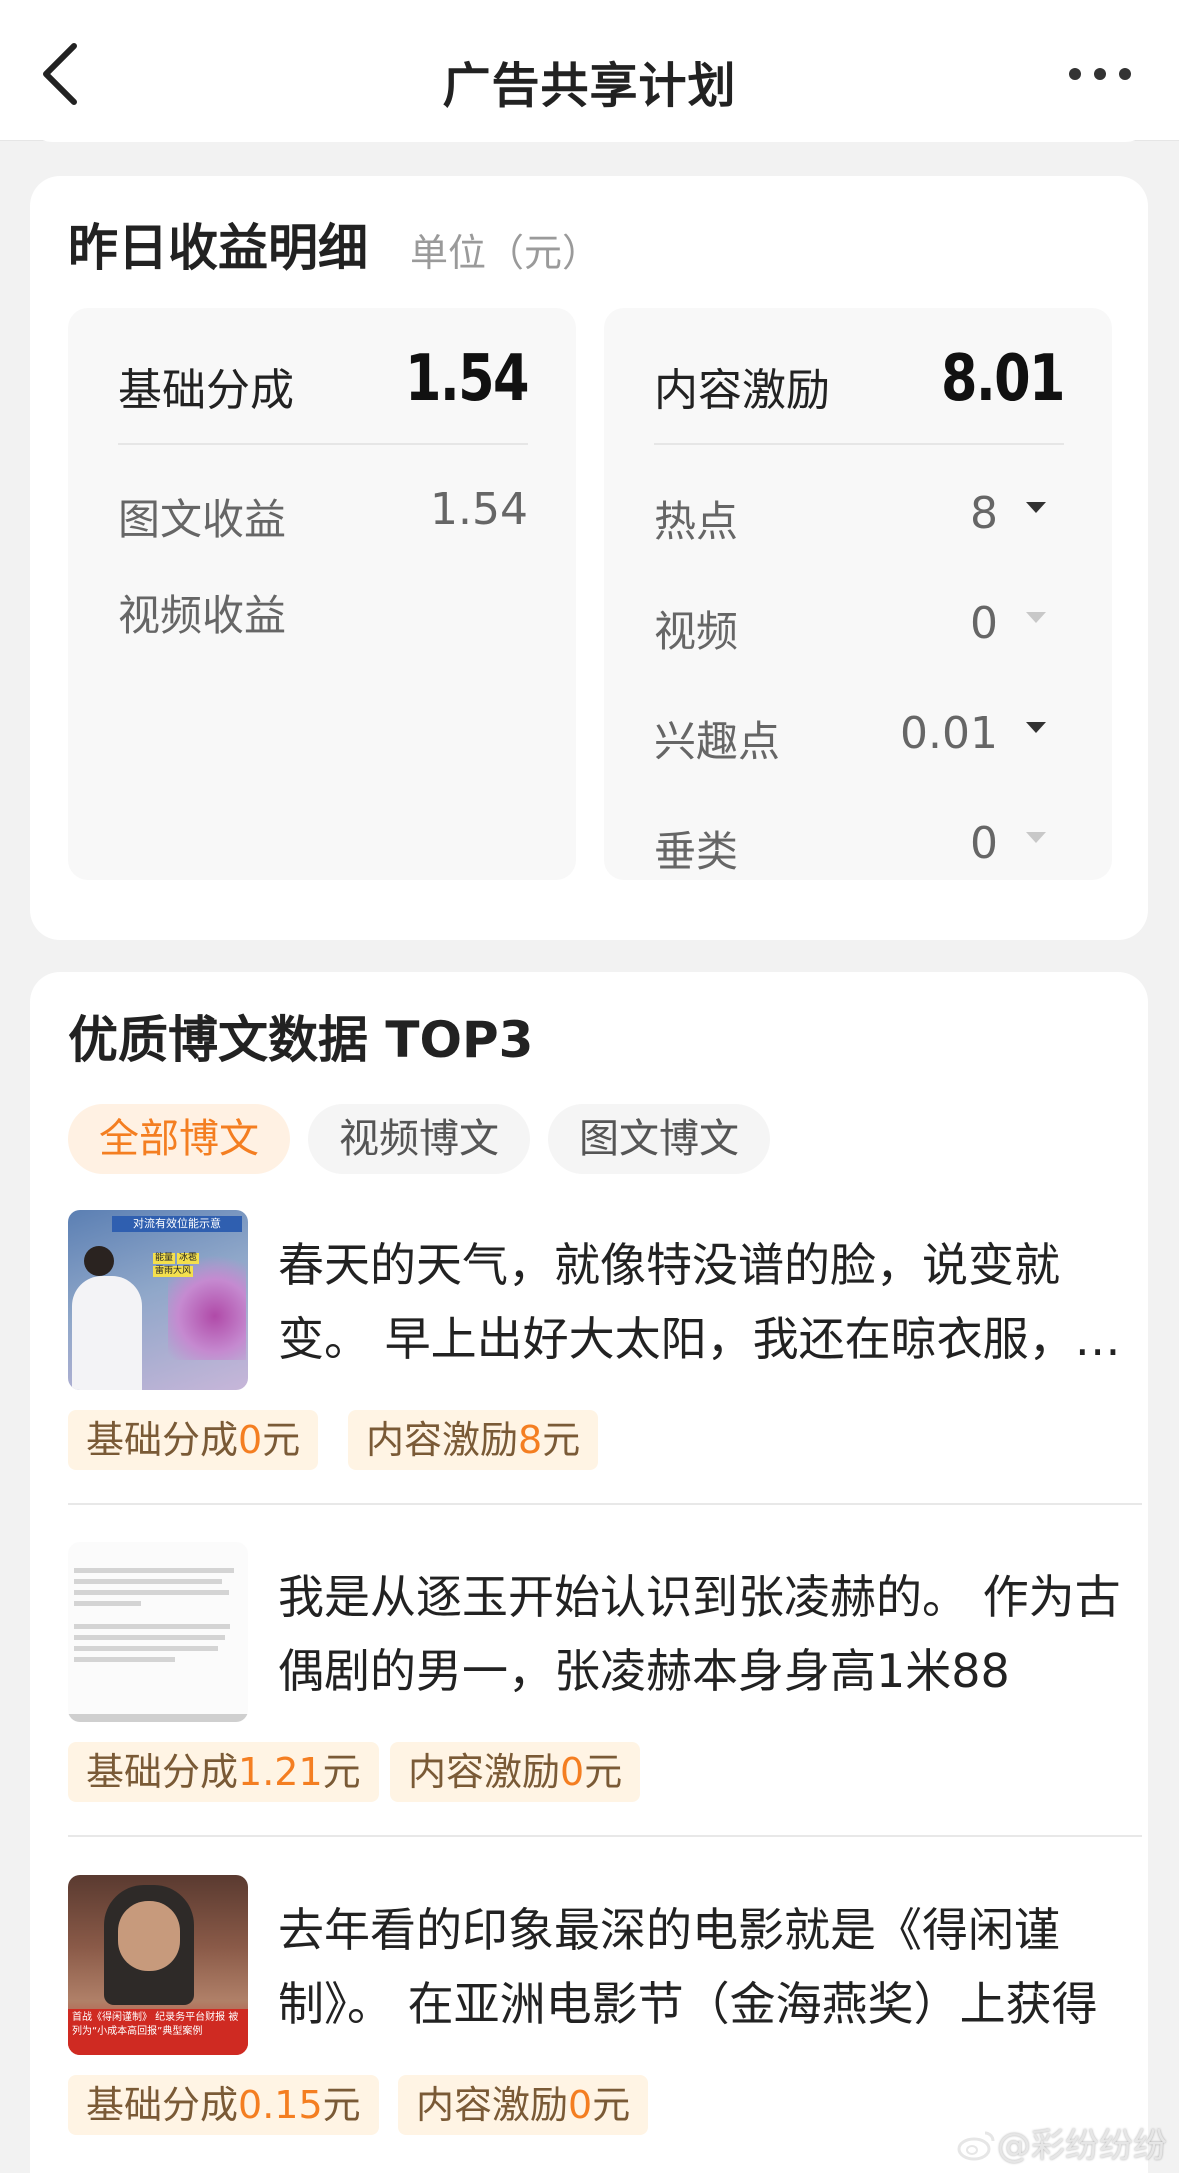 The height and width of the screenshot is (2173, 1179). What do you see at coordinates (717, 741) in the screenshot?
I see `interest-point-label: 兴趣点` at bounding box center [717, 741].